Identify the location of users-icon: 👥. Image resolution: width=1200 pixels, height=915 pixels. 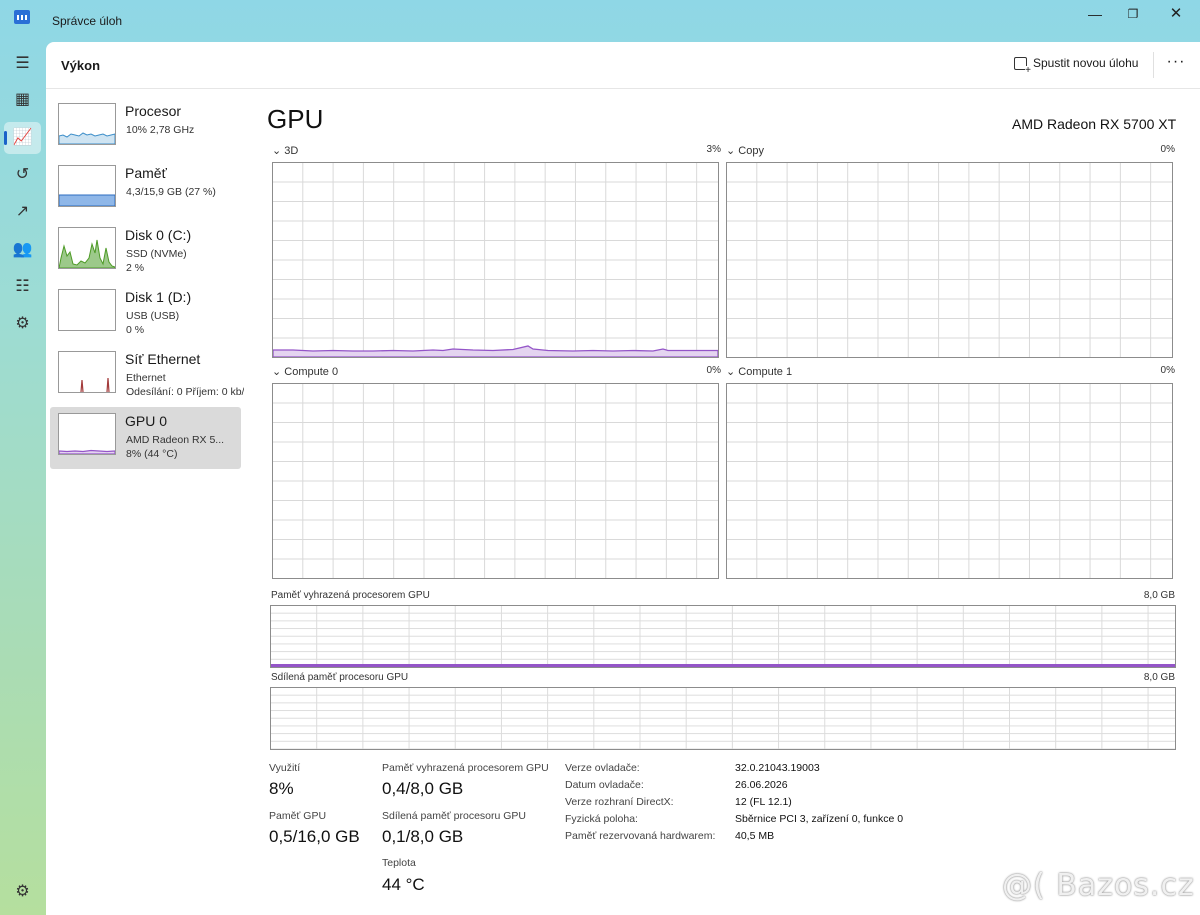
(22, 250).